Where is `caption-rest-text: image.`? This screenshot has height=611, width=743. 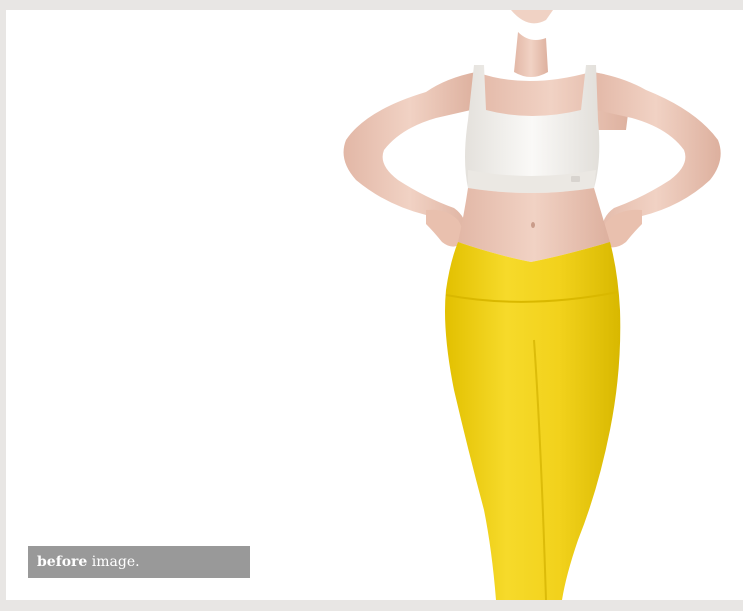
caption-rest-text: image. is located at coordinates (113, 562).